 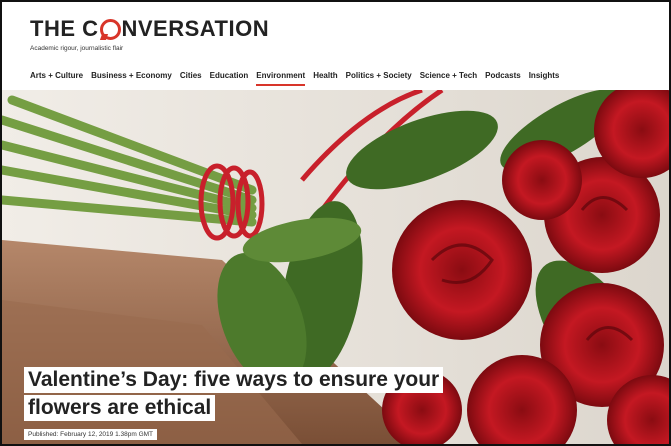 I want to click on site-logo: THE C NVERSATION, so click(x=149, y=29).